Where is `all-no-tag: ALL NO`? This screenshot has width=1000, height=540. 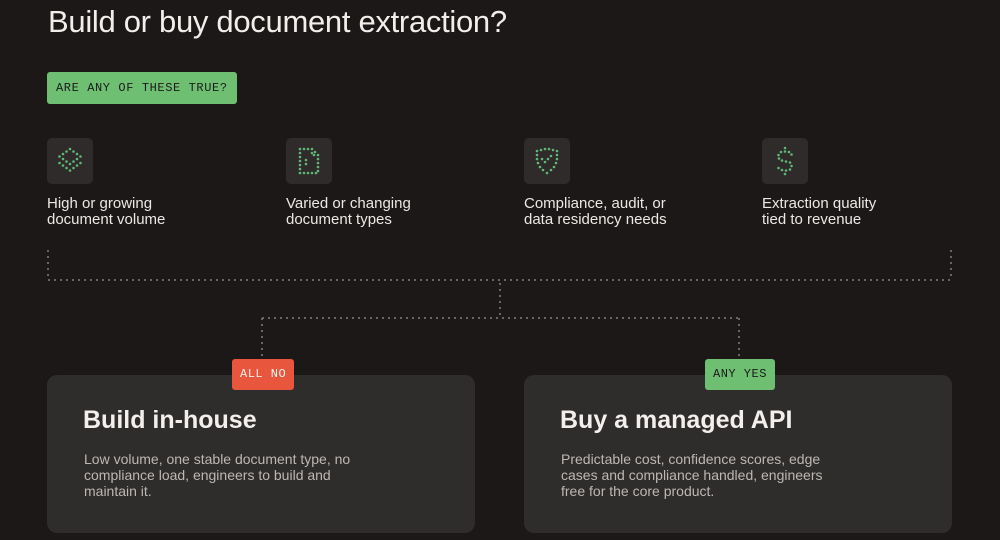 all-no-tag: ALL NO is located at coordinates (263, 374).